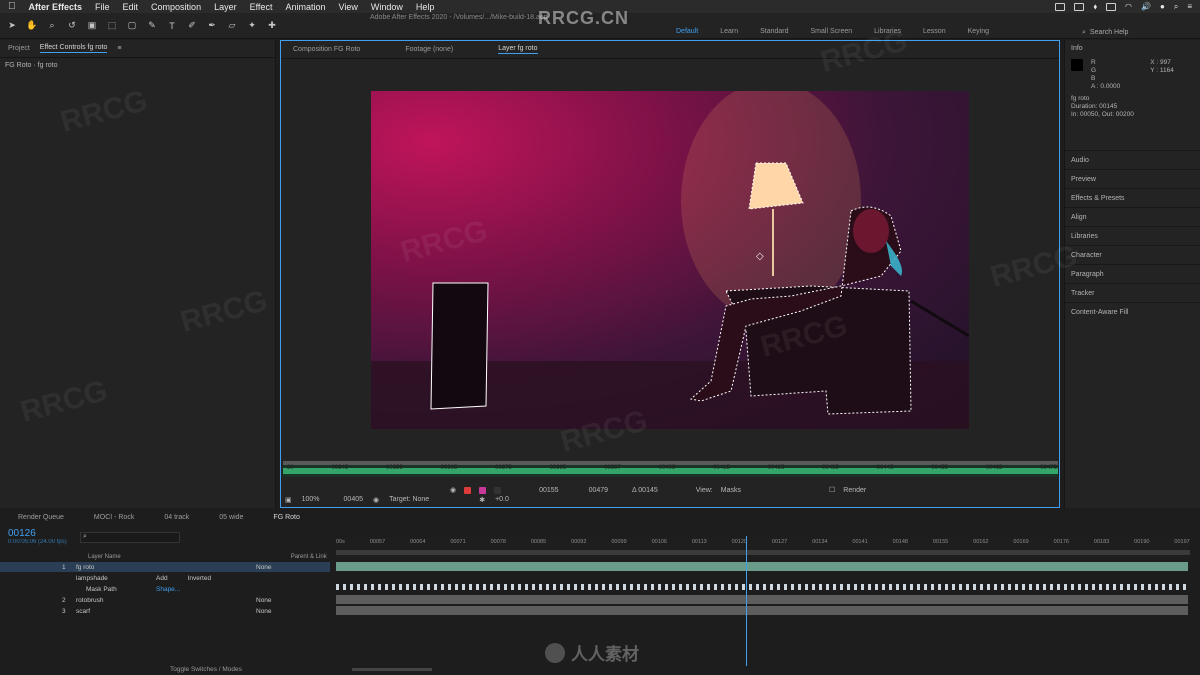  What do you see at coordinates (102, 7) in the screenshot?
I see `menu-file: File` at bounding box center [102, 7].